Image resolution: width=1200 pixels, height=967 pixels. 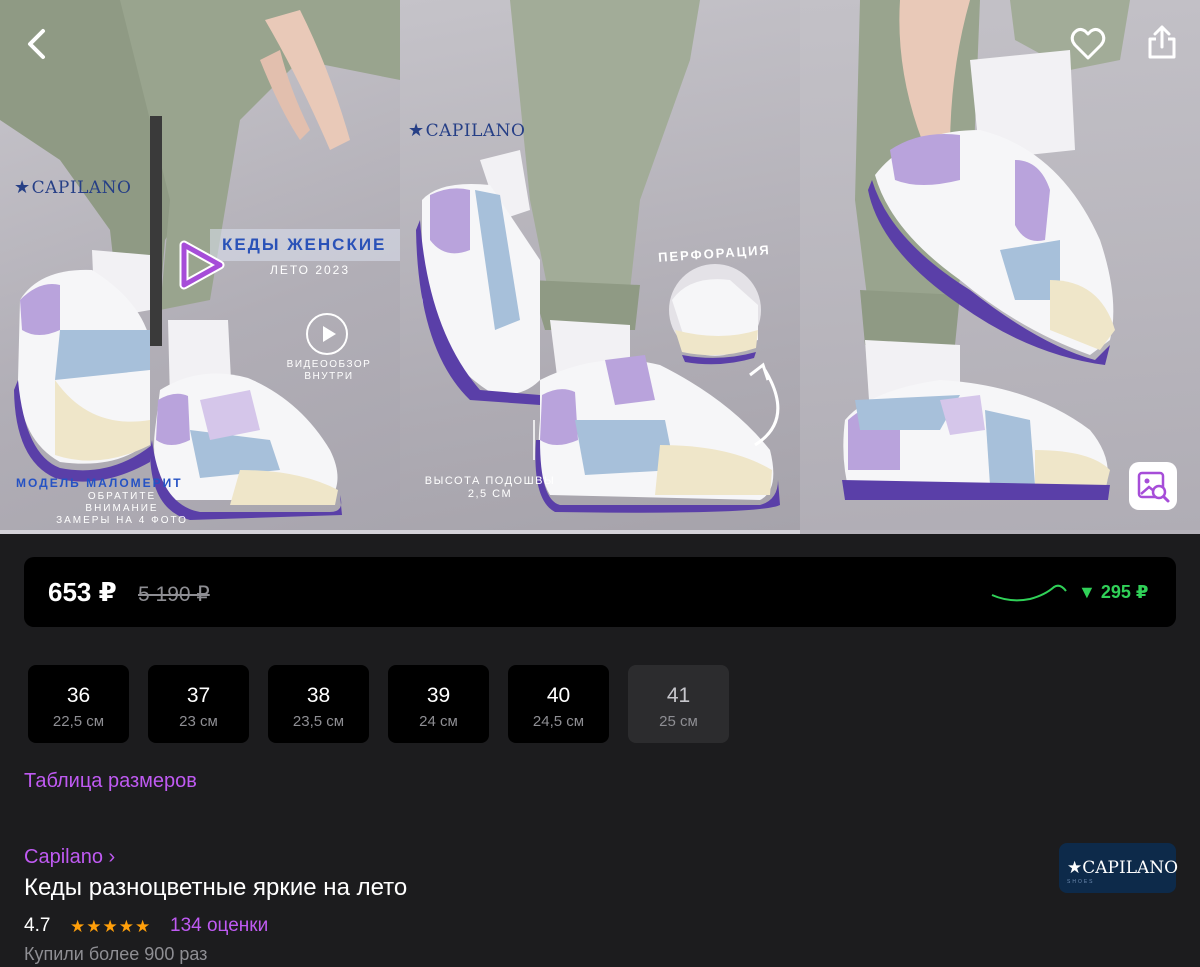 I want to click on current-price: 653 ₽, so click(x=82, y=592).